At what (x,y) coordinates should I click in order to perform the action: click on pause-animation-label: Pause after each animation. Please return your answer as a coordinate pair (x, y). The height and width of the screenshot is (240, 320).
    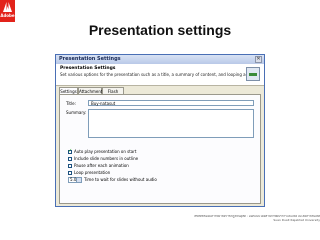
    Looking at the image, I should click on (101, 165).